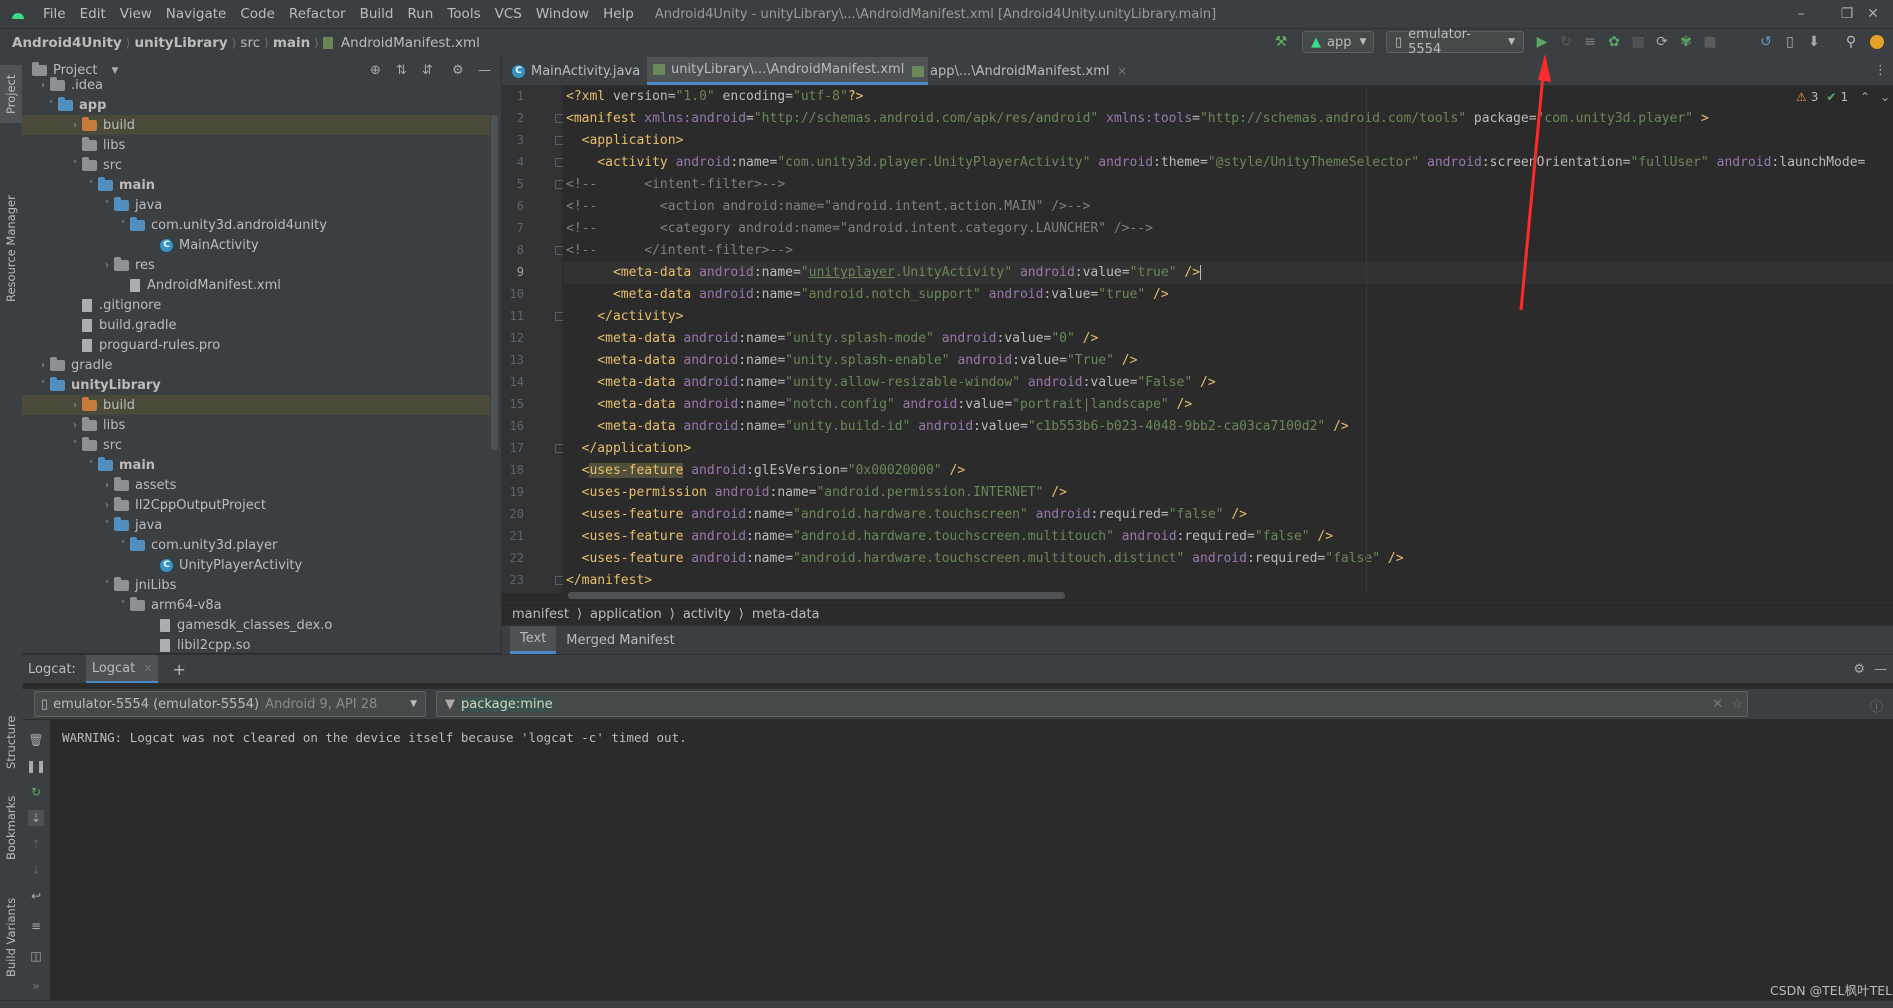 The width and height of the screenshot is (1893, 1008). Describe the element at coordinates (256, 85) in the screenshot. I see `tree-item: › .idea` at that location.